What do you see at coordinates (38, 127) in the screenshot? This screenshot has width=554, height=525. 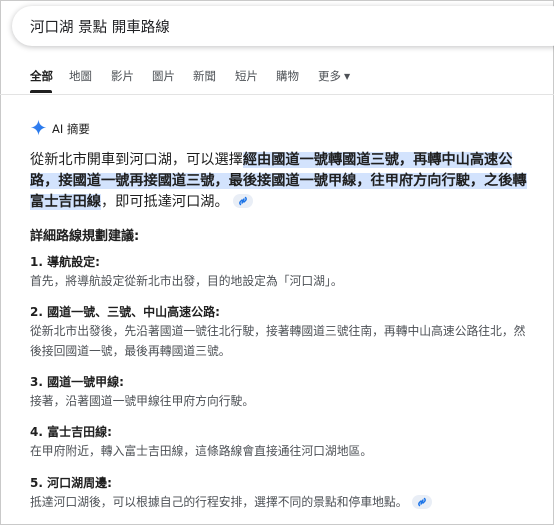 I see `sparkle-icon` at bounding box center [38, 127].